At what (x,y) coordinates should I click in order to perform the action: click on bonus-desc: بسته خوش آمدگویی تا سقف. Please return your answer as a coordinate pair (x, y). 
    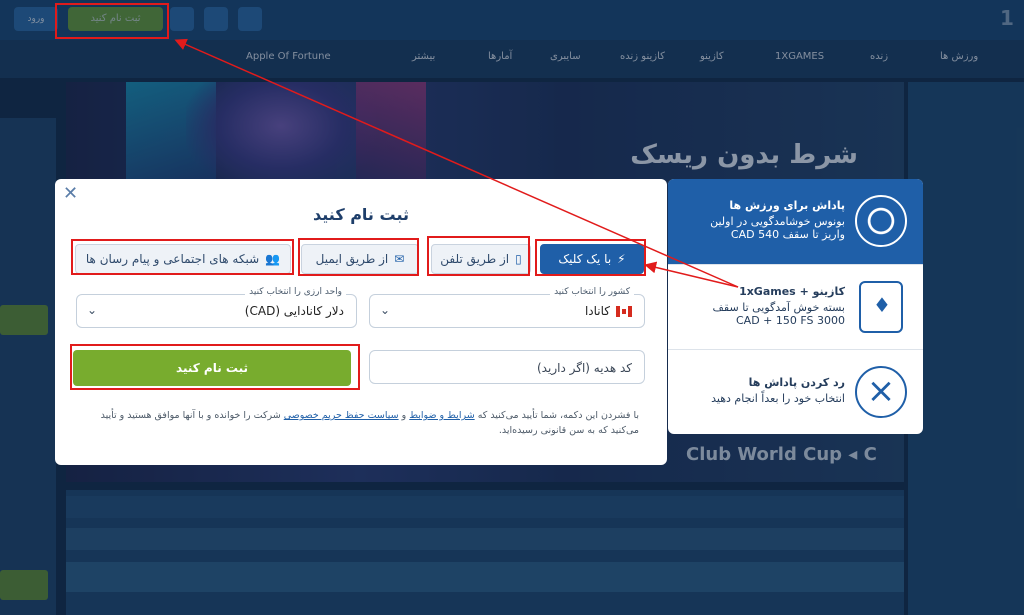
    Looking at the image, I should click on (778, 307).